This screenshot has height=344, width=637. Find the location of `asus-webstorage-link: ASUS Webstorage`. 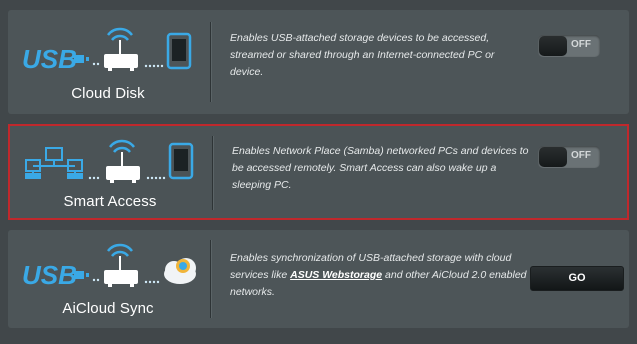

asus-webstorage-link: ASUS Webstorage is located at coordinates (336, 275).